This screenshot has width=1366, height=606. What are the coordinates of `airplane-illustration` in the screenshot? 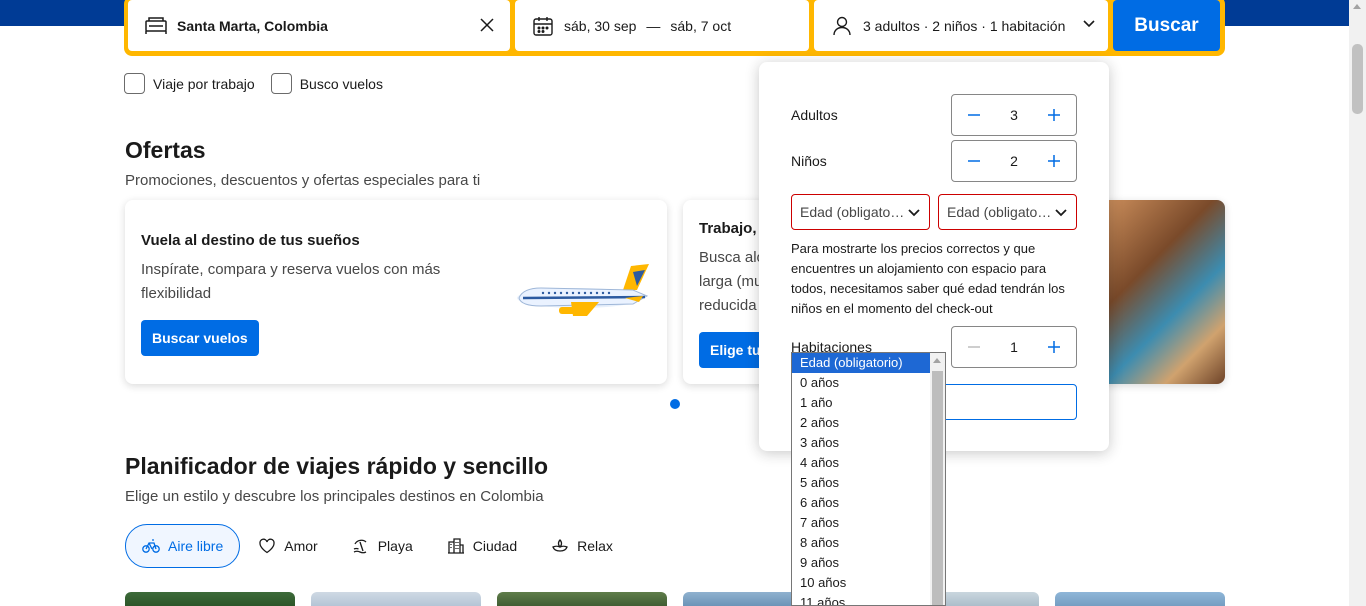 It's located at (583, 294).